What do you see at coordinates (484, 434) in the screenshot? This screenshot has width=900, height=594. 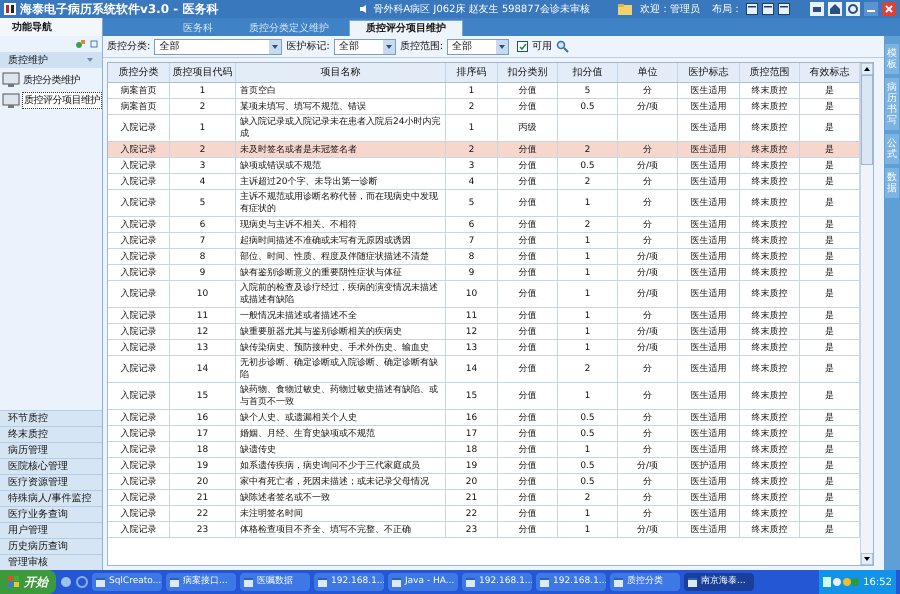 I see `table-row: 入院记录 17 婚姻、月经、生育史缺项或不规范 17 分值 0.5 分 医生适用 终末质控 是` at bounding box center [484, 434].